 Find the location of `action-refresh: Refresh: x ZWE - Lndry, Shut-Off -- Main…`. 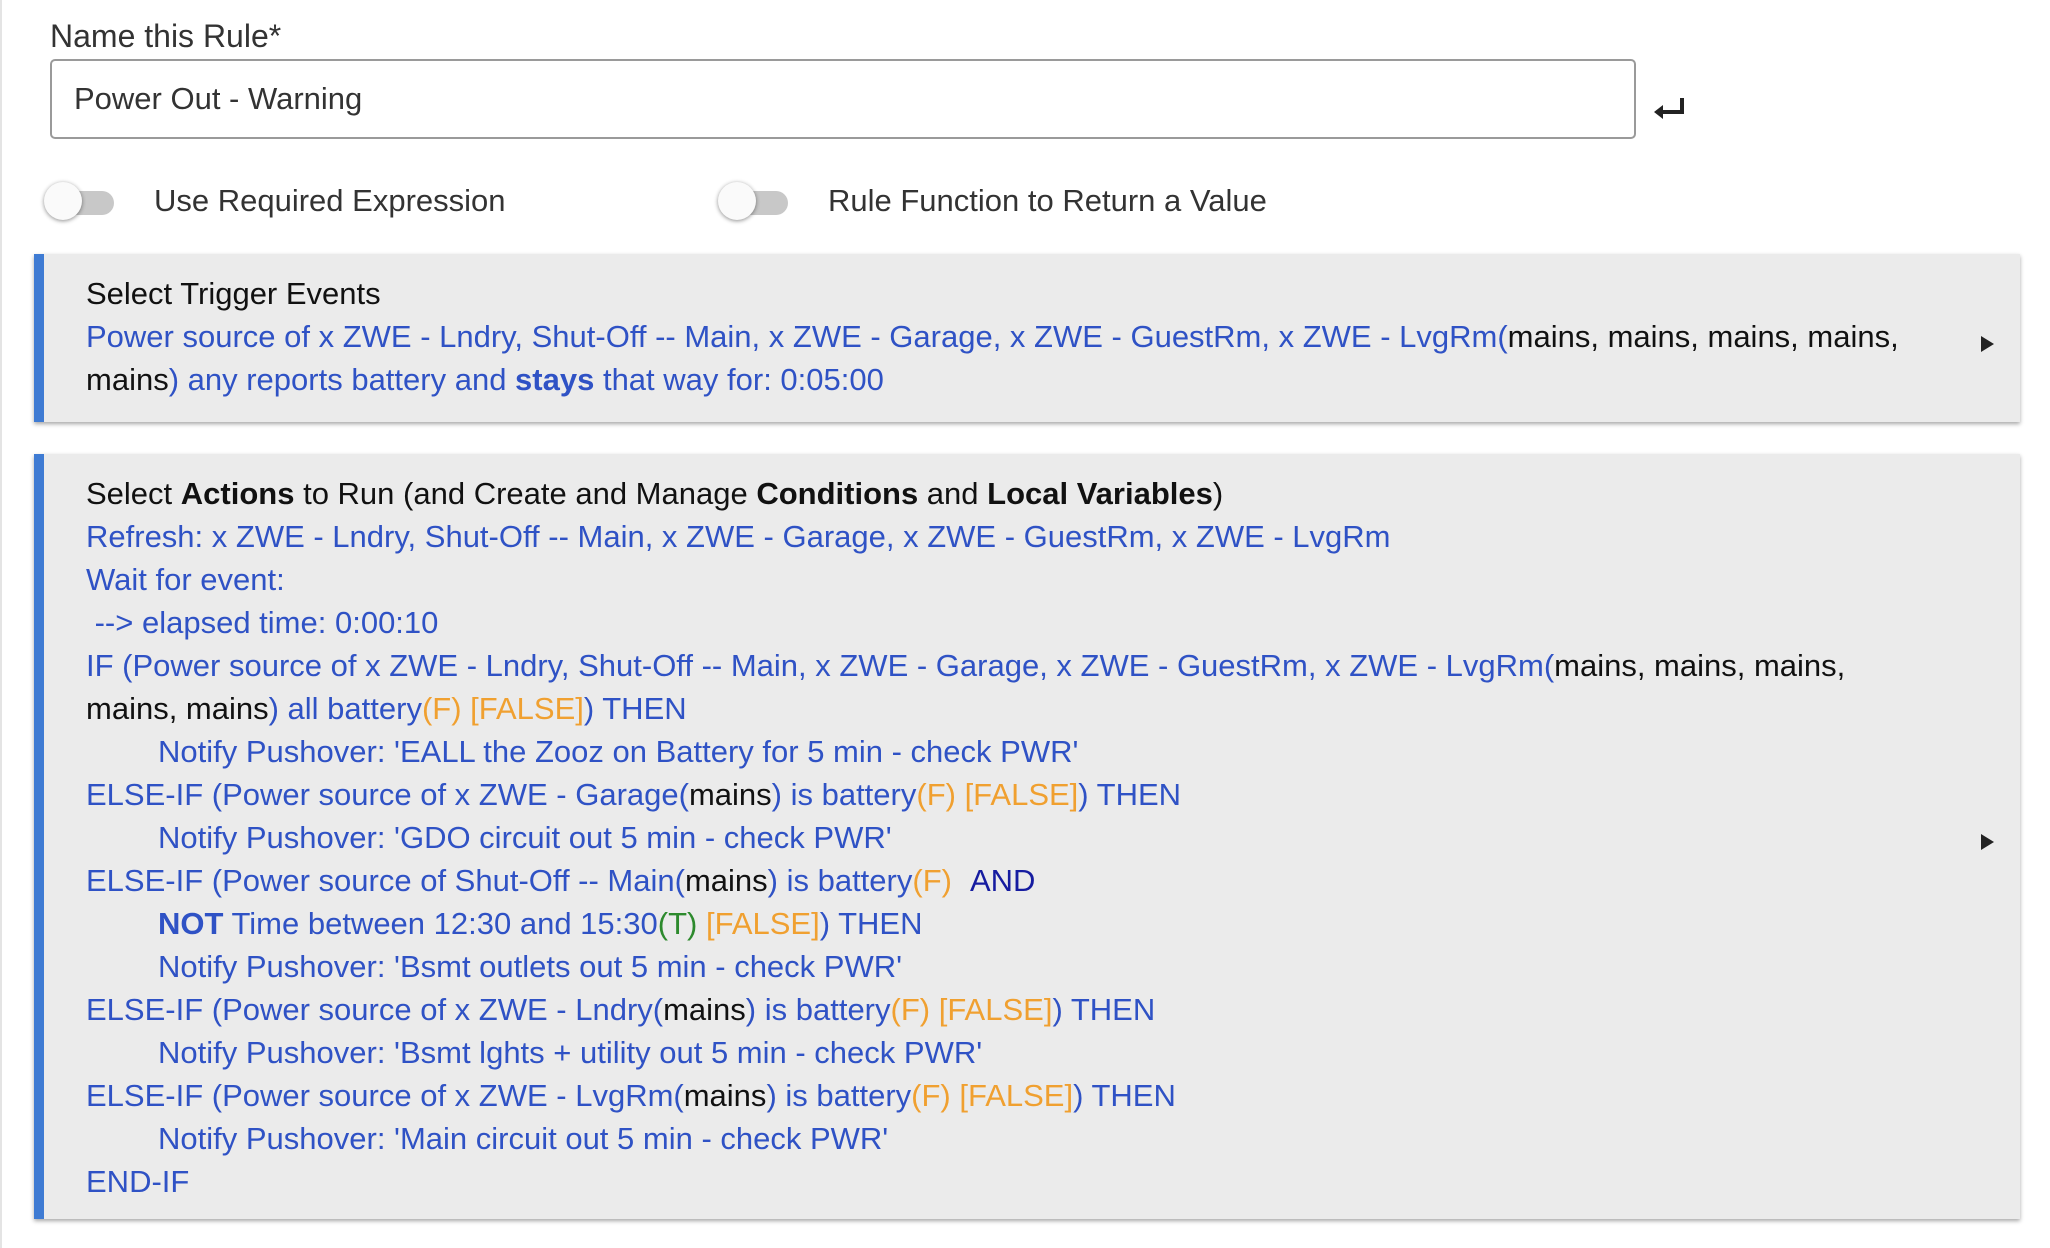

action-refresh: Refresh: x ZWE - Lndry, Shut-Off -- Main… is located at coordinates (738, 536).